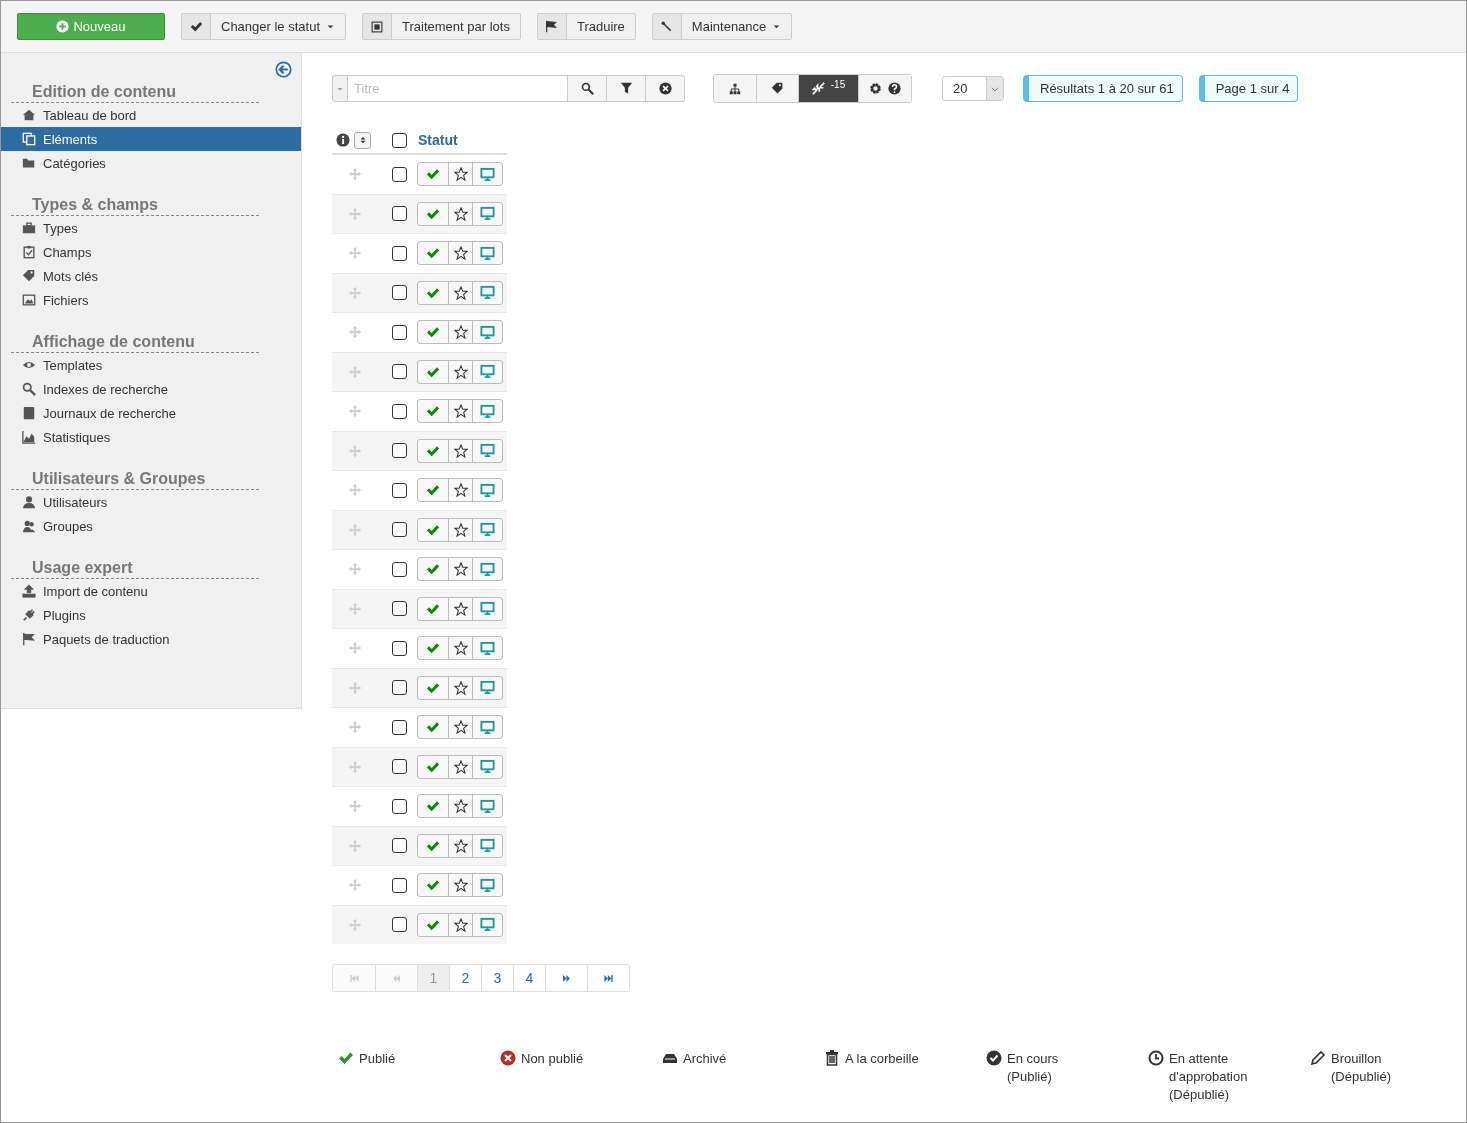 The width and height of the screenshot is (1467, 1123). What do you see at coordinates (151, 591) in the screenshot?
I see `sidebar-item: Import de contenu` at bounding box center [151, 591].